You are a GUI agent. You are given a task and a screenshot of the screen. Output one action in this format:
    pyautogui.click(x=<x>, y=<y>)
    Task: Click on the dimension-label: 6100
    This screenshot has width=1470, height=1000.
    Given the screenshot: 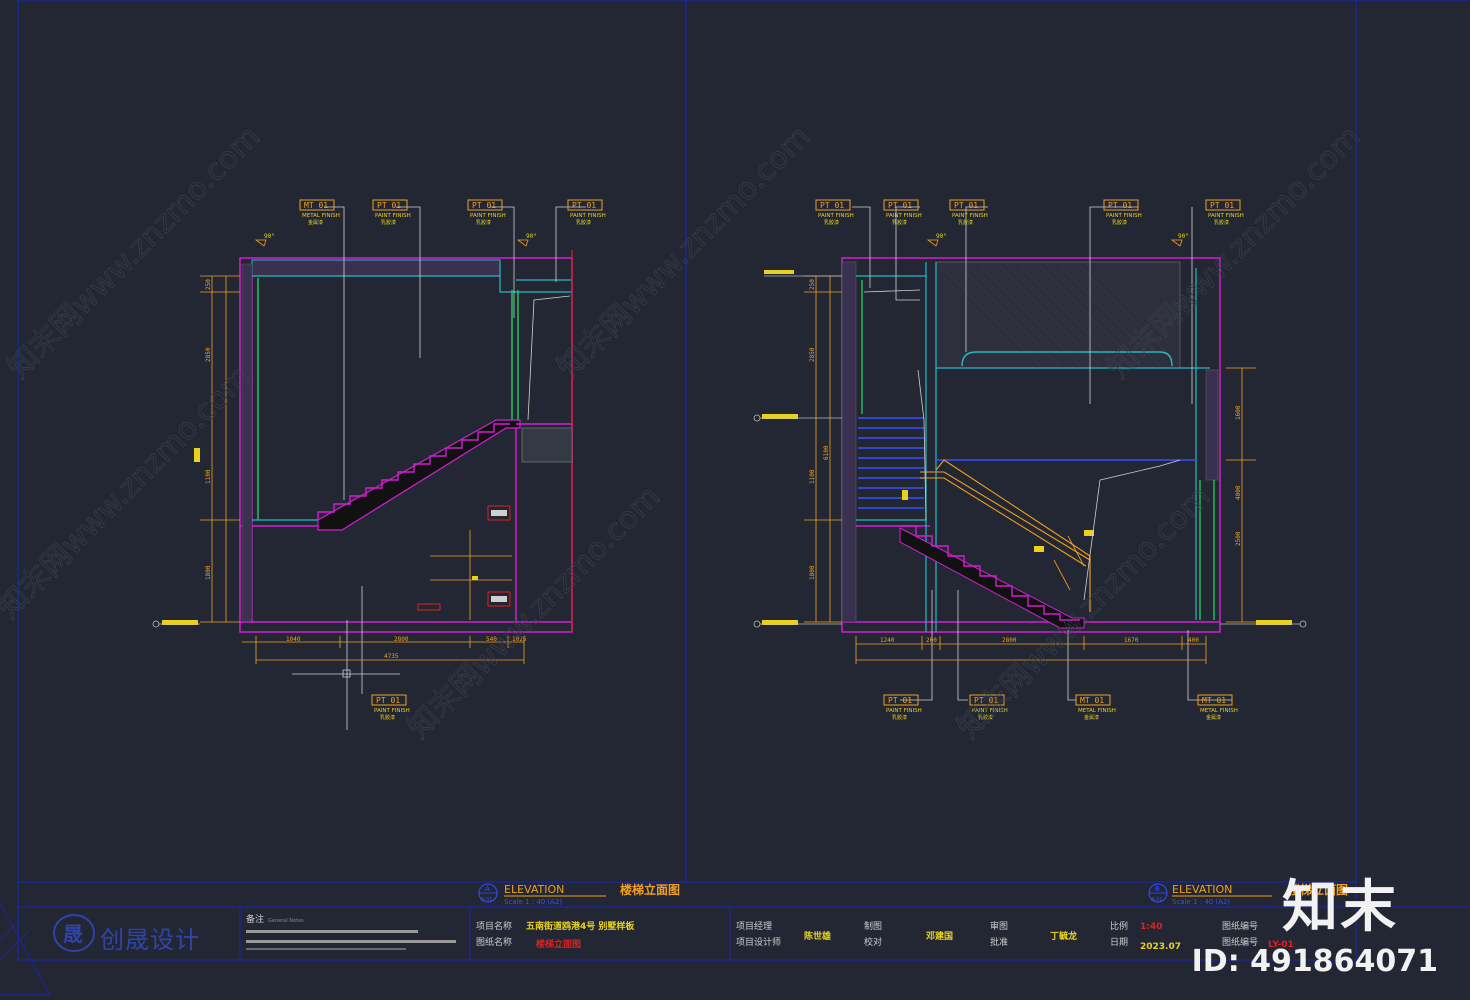 What is the action you would take?
    pyautogui.click(x=826, y=452)
    